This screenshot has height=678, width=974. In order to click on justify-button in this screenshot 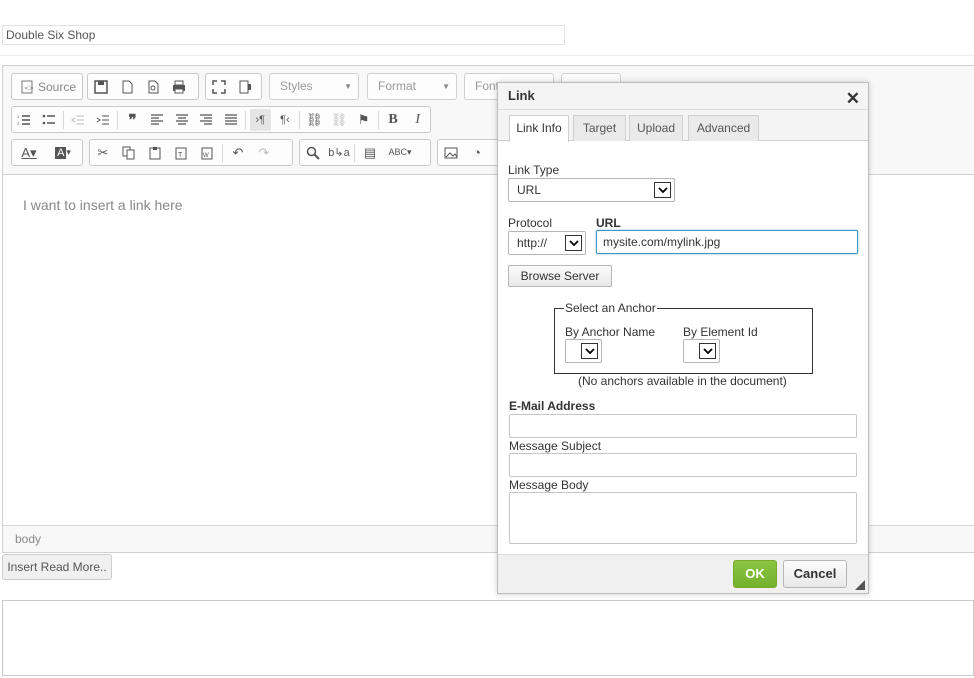, I will do `click(231, 120)`.